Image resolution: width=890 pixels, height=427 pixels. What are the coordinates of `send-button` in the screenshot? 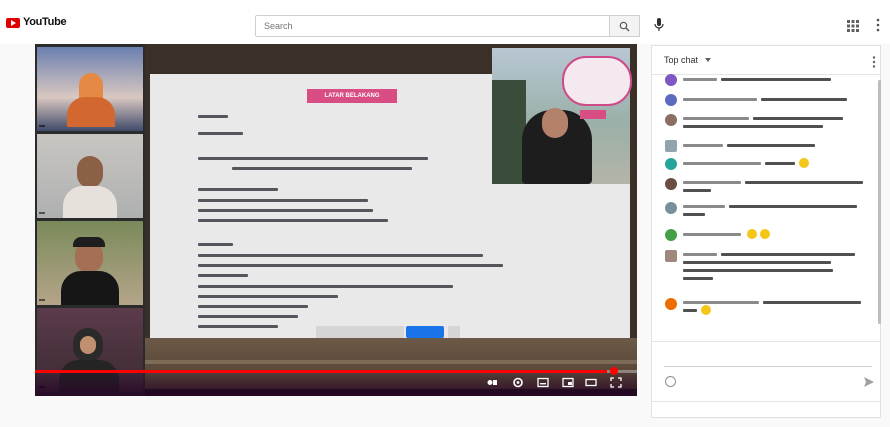 It's located at (869, 381).